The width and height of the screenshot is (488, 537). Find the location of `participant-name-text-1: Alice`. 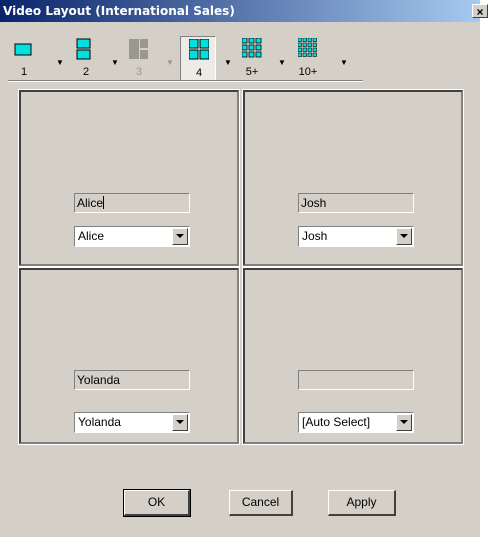

participant-name-text-1: Alice is located at coordinates (90, 203).